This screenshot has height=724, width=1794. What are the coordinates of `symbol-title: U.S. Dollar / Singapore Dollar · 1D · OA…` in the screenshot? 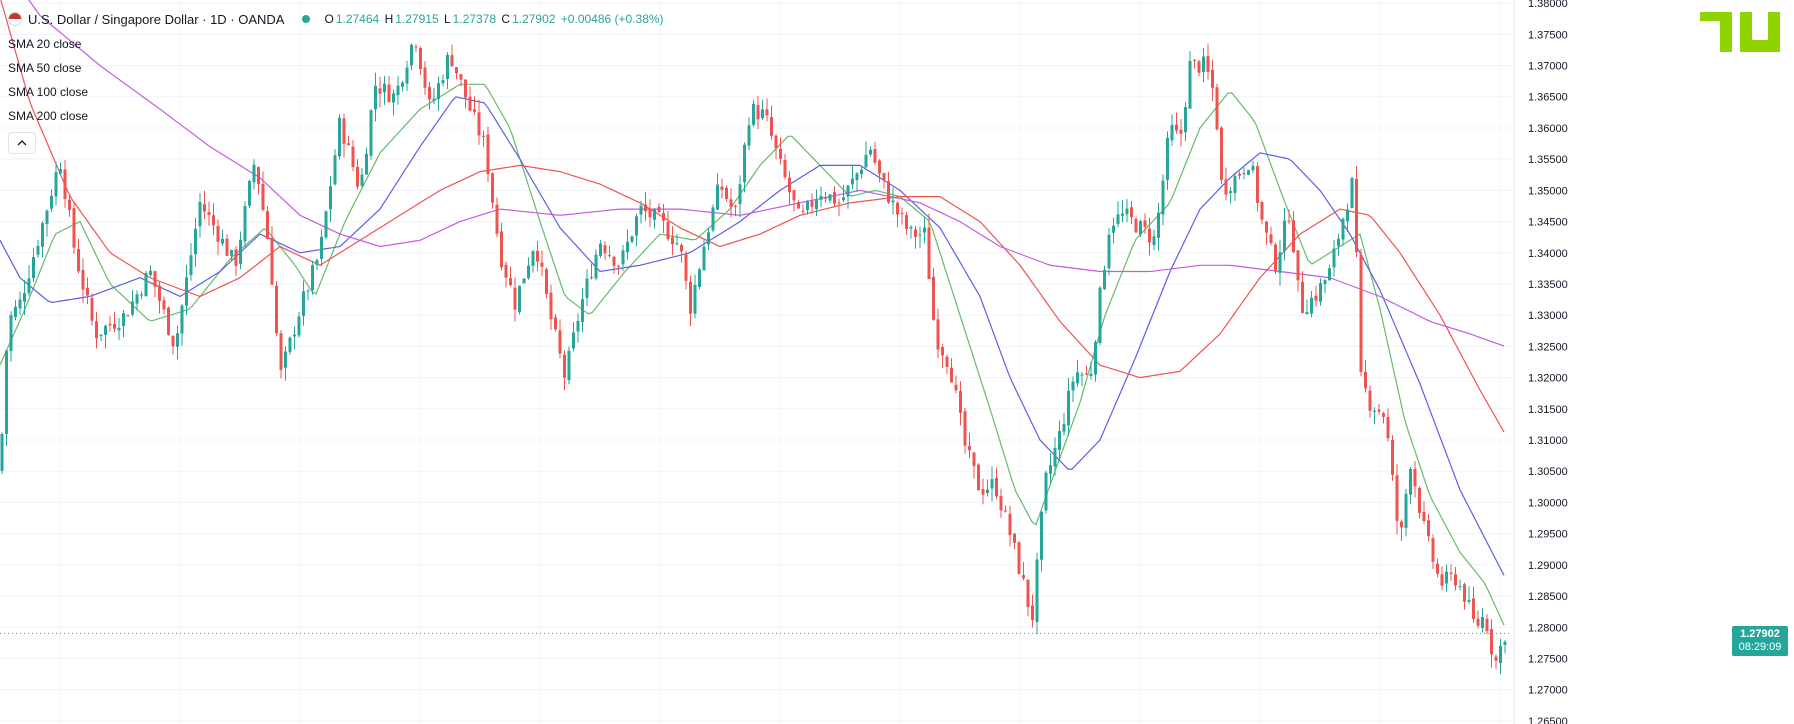 It's located at (156, 19).